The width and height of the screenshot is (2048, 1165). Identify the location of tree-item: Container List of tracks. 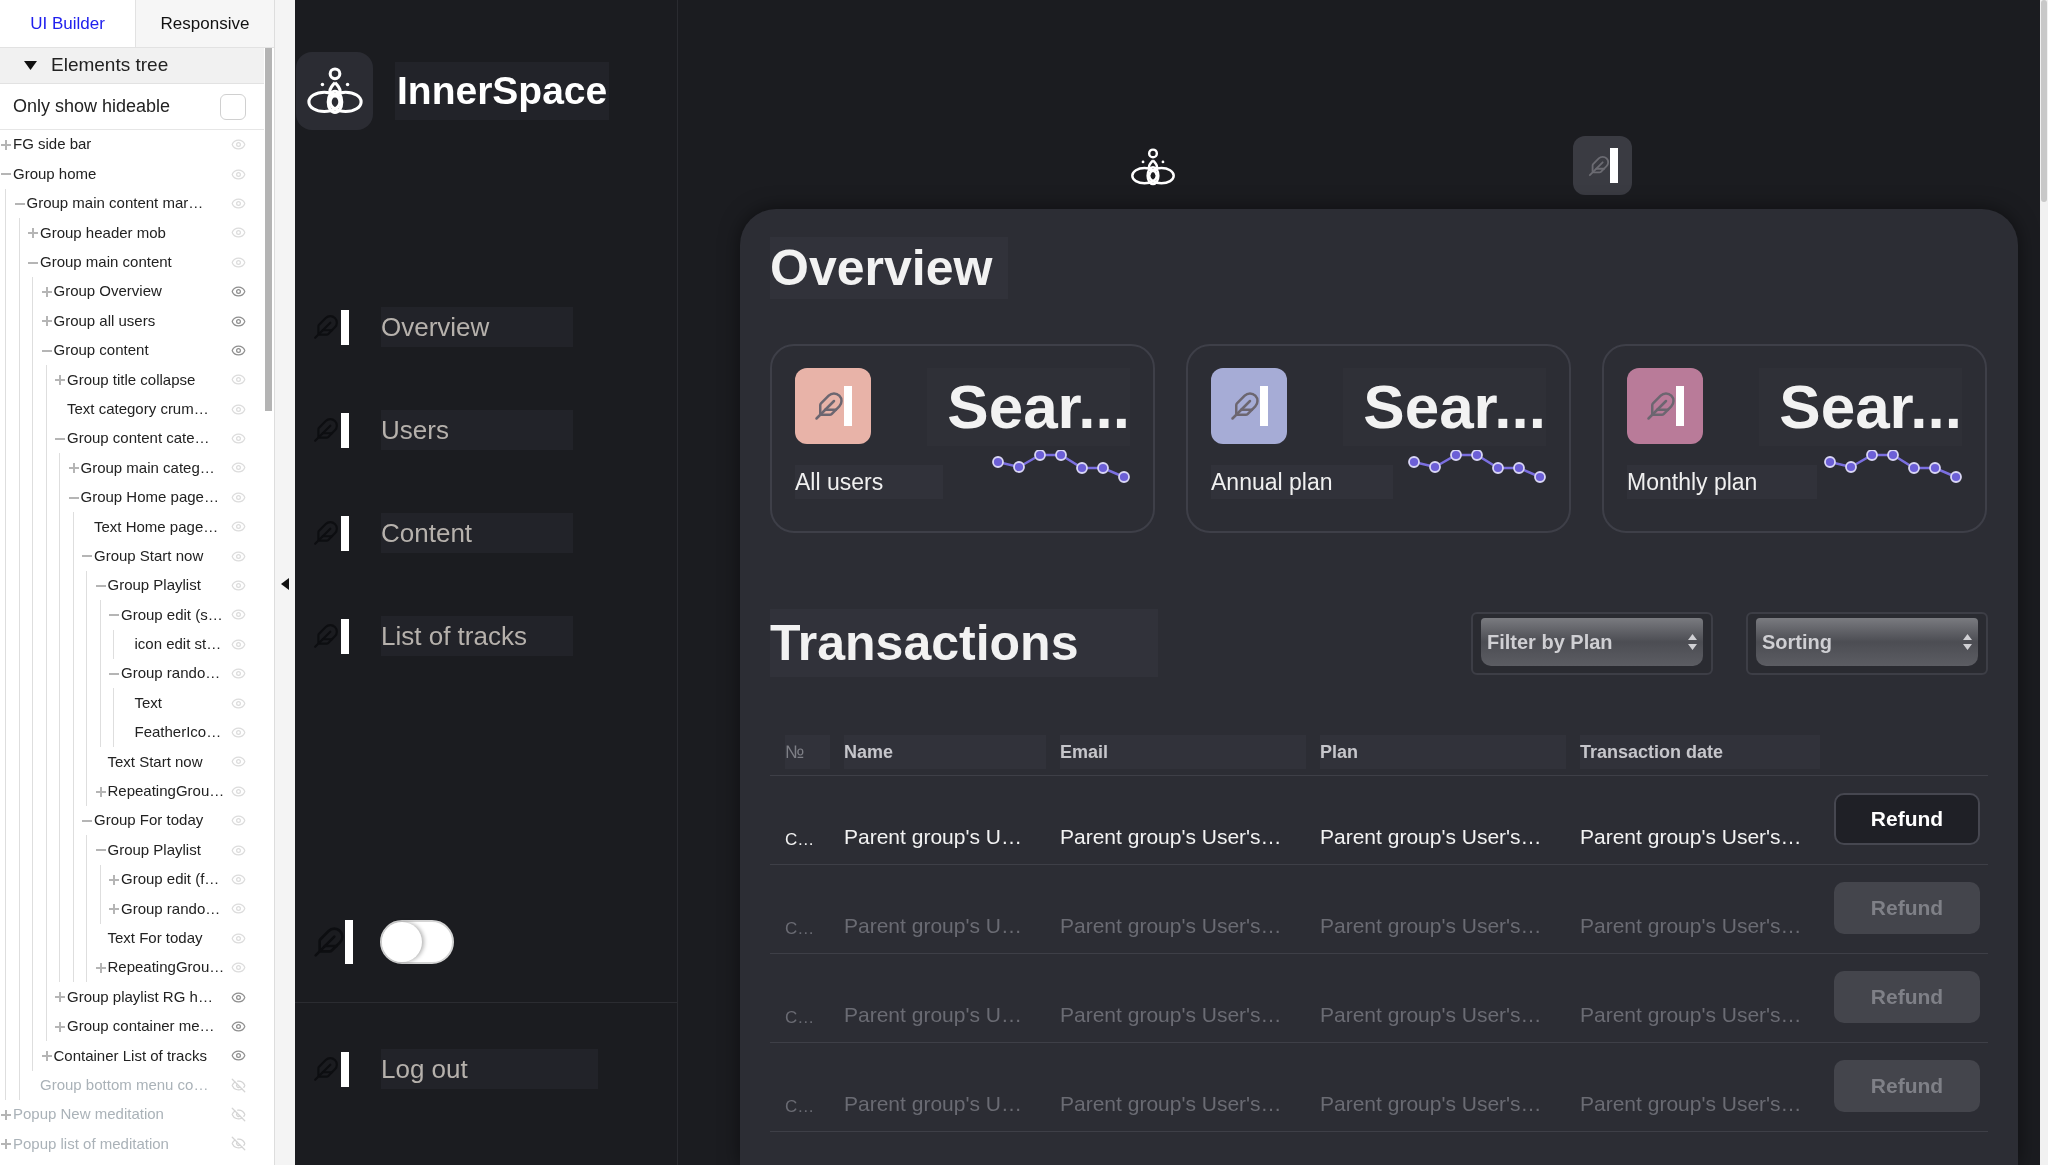
(130, 1056).